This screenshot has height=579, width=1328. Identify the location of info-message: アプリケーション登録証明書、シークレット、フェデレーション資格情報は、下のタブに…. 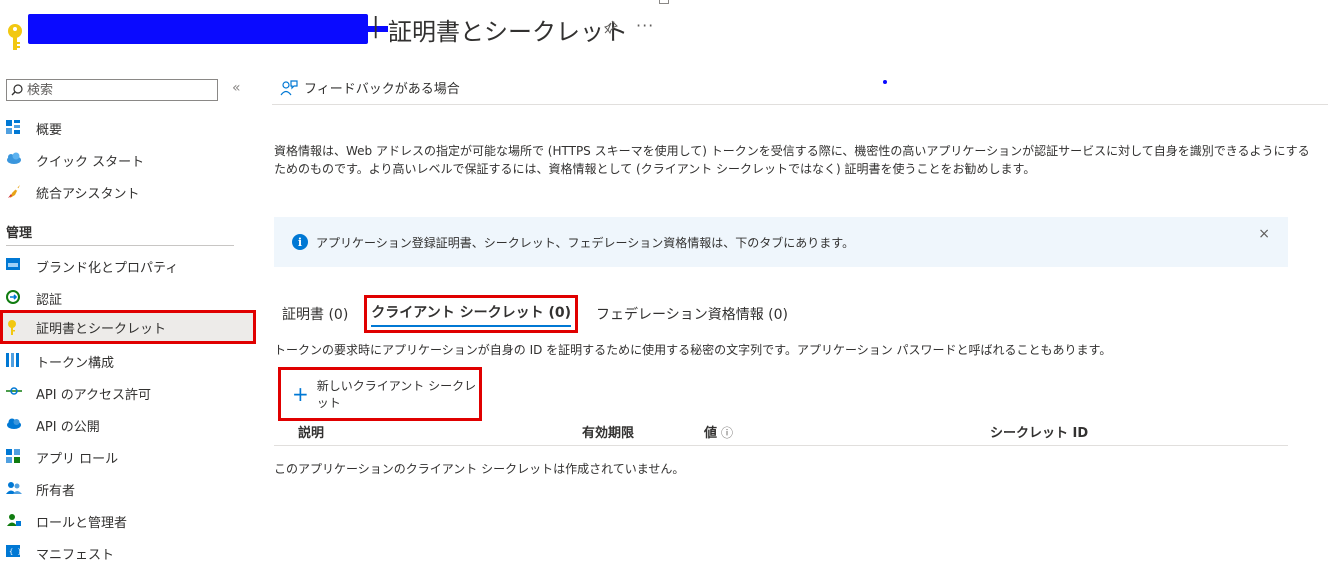
(585, 242).